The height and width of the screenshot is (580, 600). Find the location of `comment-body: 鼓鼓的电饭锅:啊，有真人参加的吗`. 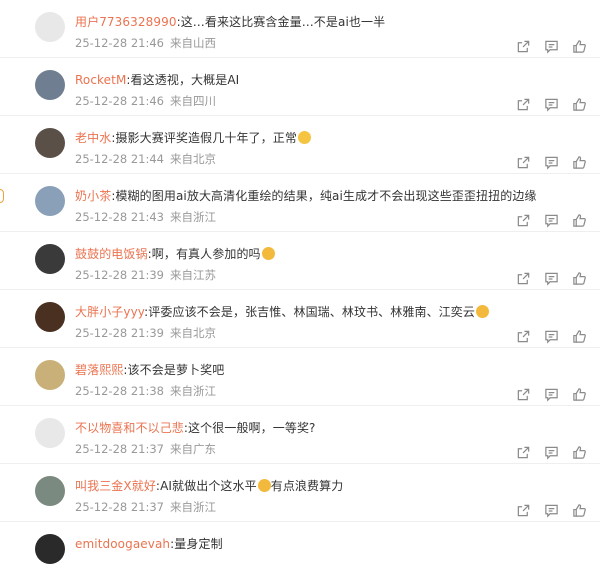

comment-body: 鼓鼓的电饭锅:啊，有真人参加的吗 is located at coordinates (175, 253).